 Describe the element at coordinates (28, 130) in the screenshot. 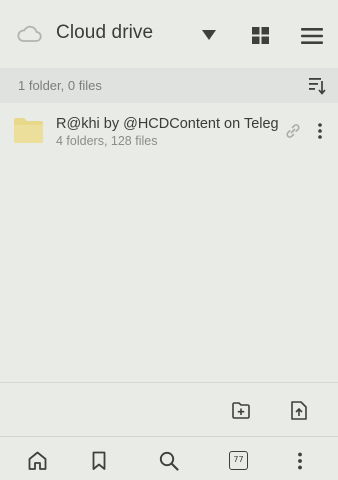

I see `folder-icon` at that location.